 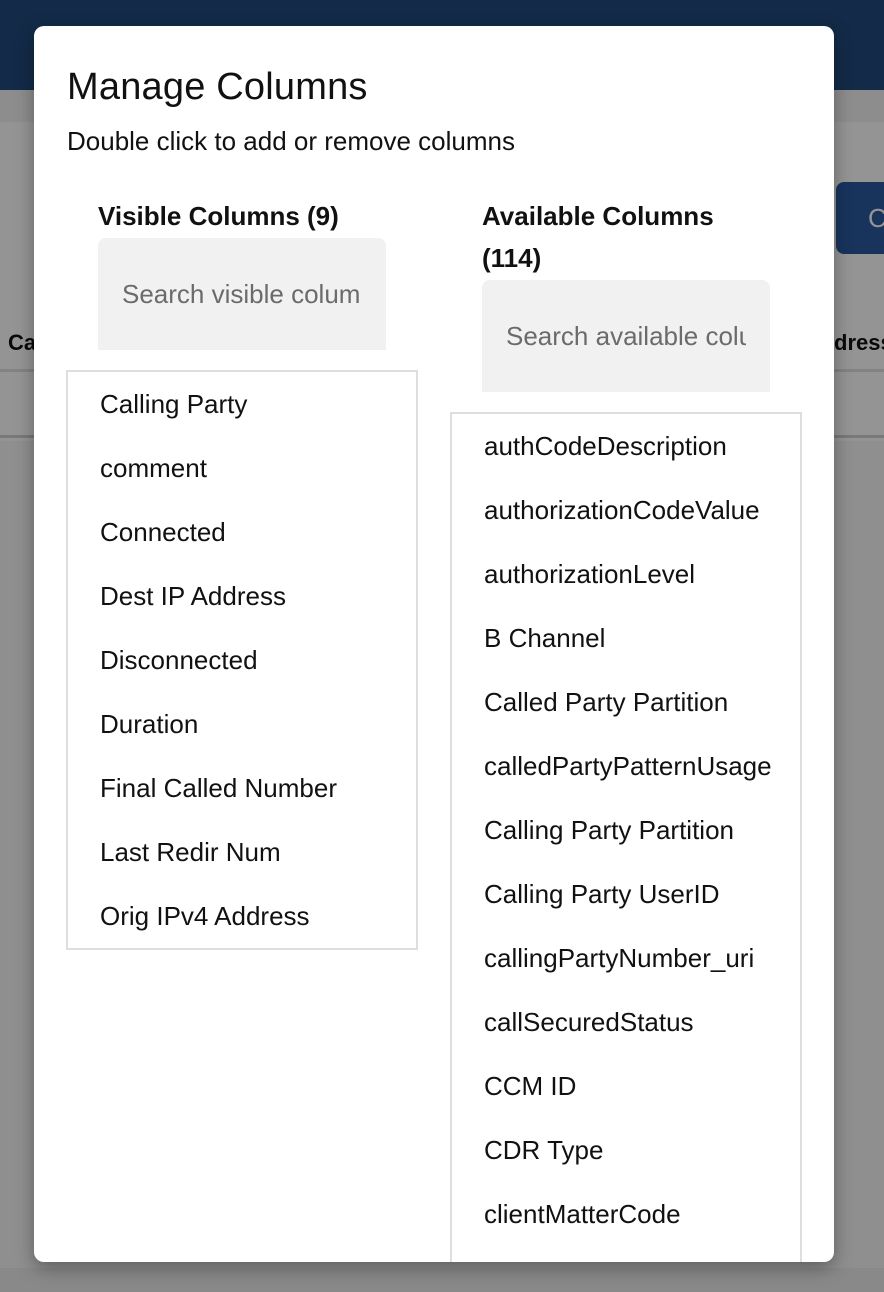 What do you see at coordinates (626, 1086) in the screenshot?
I see `available-column-item: CCM ID` at bounding box center [626, 1086].